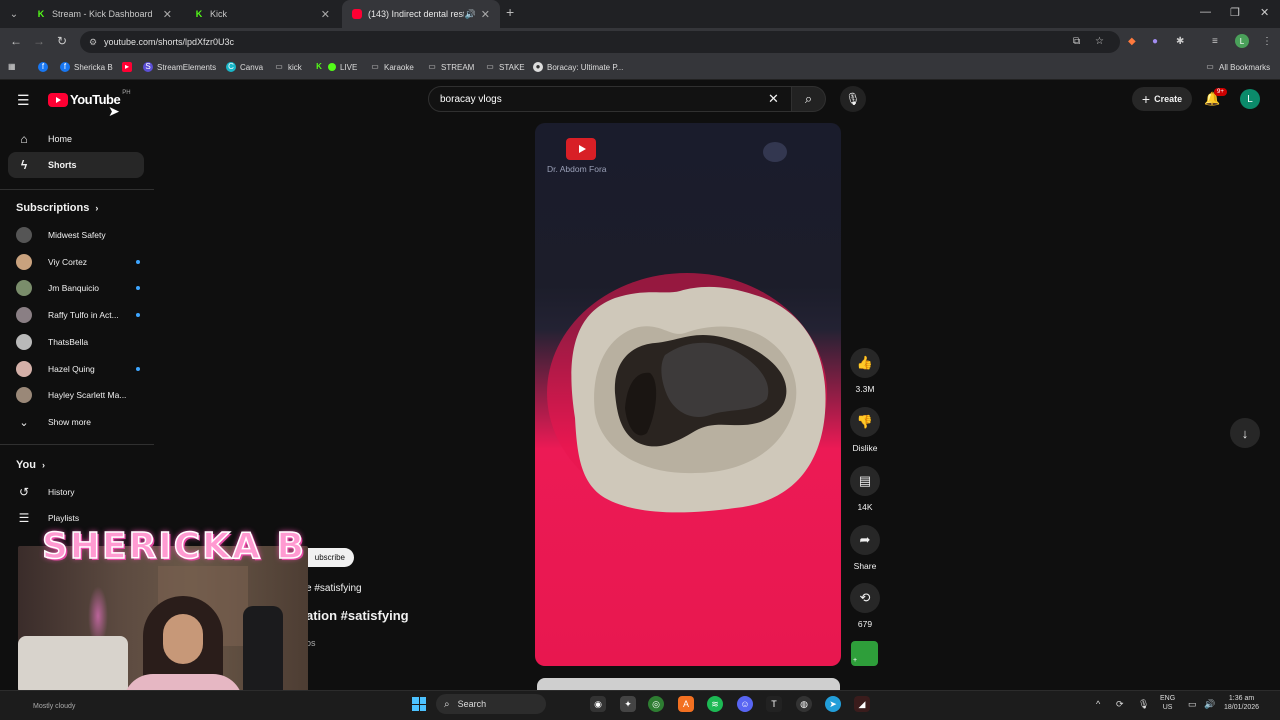 The image size is (1280, 720). I want to click on sidebar-subscription-item: ThatsBella, so click(78, 342).